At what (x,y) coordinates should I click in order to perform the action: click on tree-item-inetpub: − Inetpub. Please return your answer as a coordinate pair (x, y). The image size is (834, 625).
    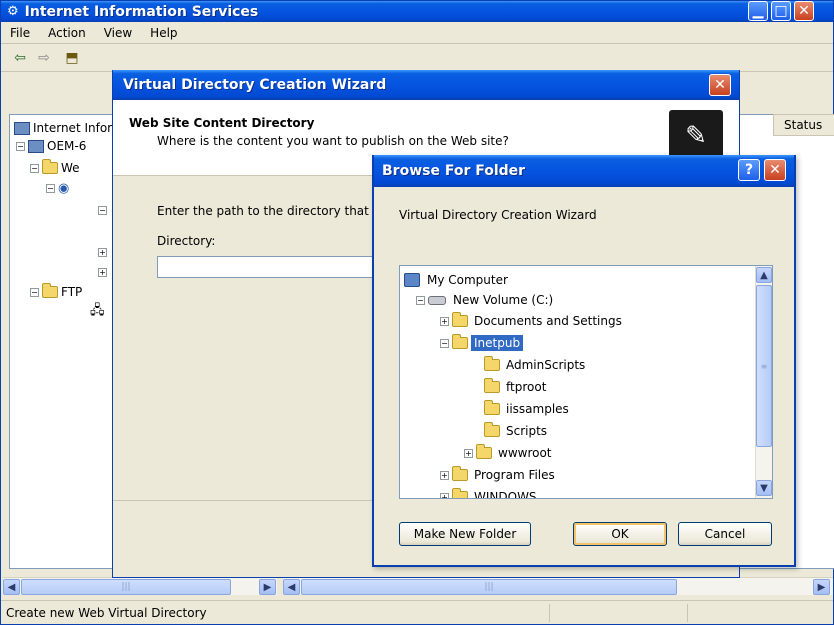
    Looking at the image, I should click on (482, 343).